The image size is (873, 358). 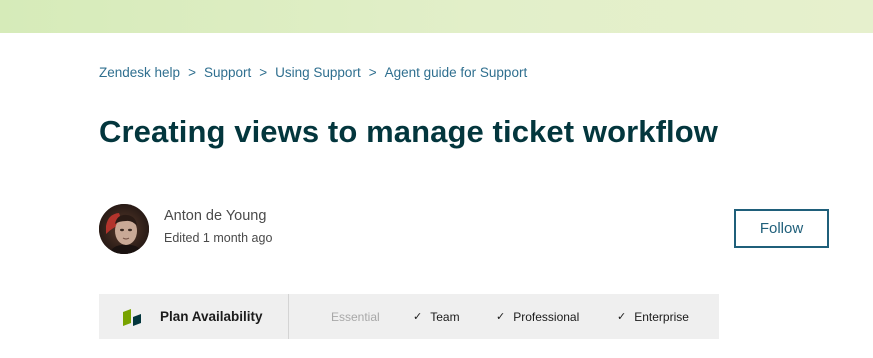 What do you see at coordinates (445, 316) in the screenshot?
I see `plan-tier-name: Team` at bounding box center [445, 316].